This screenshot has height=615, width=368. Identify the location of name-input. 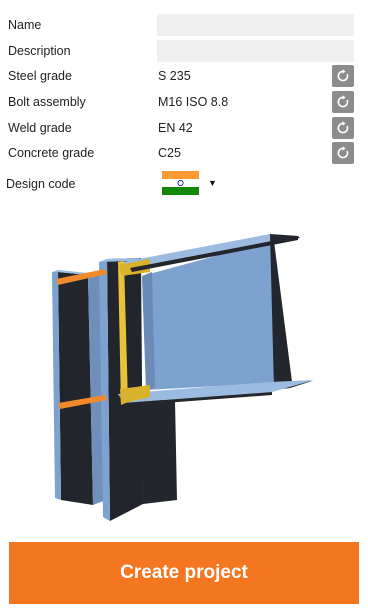
(255, 25).